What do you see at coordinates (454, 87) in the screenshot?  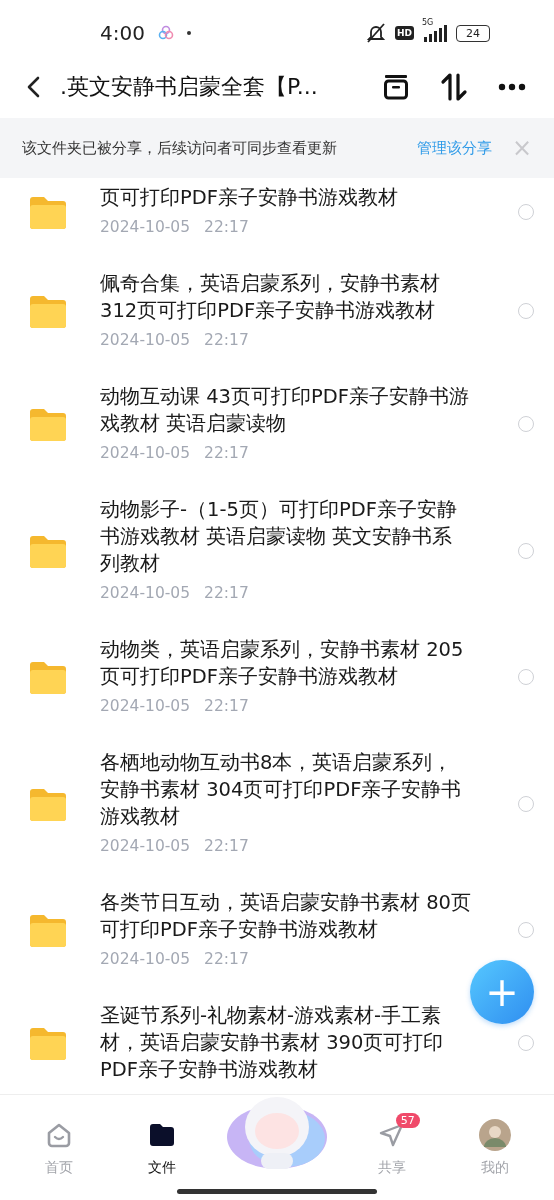 I see `sort-icon` at bounding box center [454, 87].